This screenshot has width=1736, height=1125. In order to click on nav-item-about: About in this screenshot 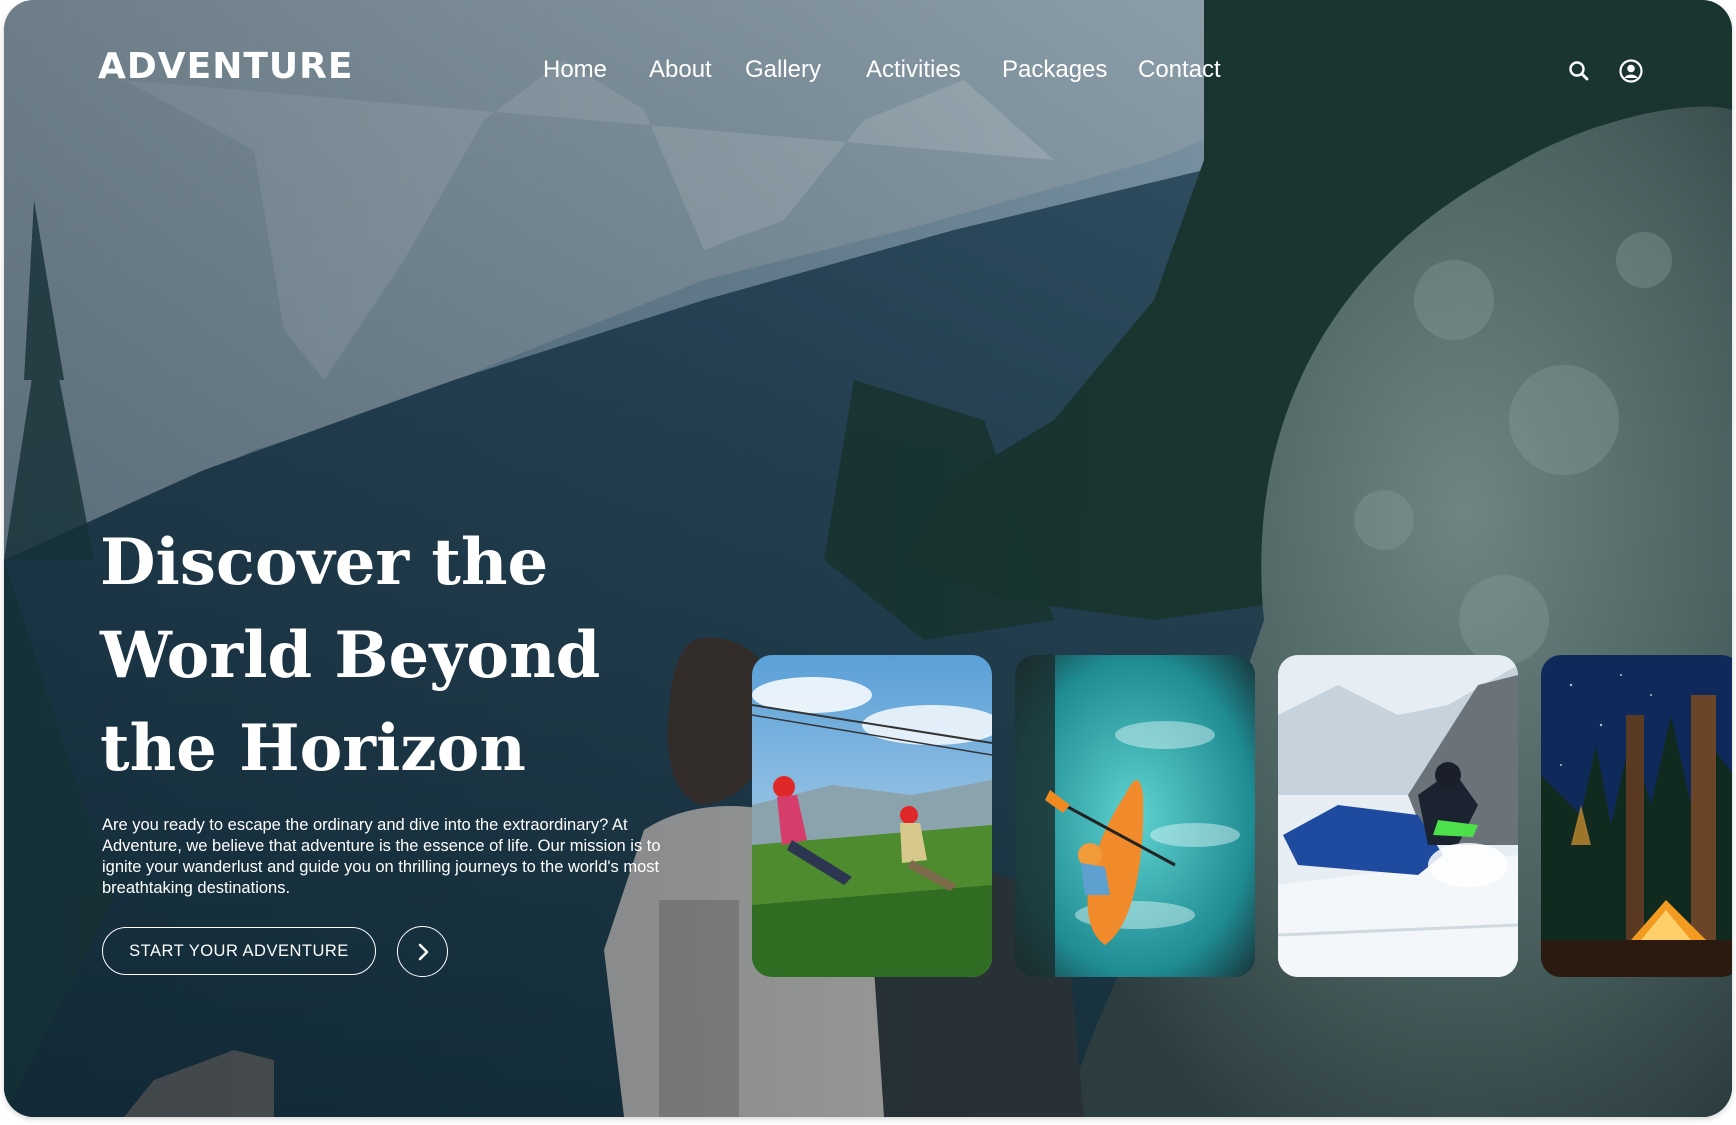, I will do `click(680, 70)`.